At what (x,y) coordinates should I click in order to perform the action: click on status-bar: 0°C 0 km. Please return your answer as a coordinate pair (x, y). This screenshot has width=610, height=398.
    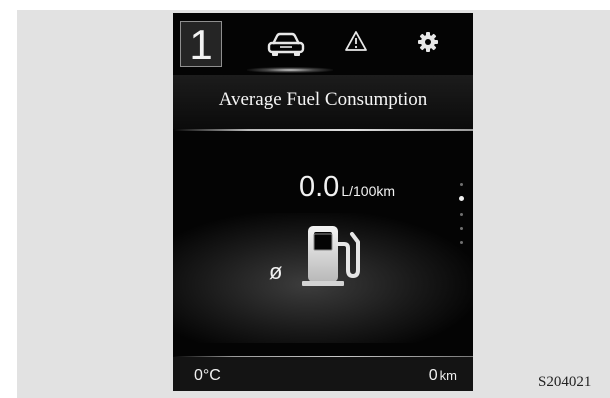
    Looking at the image, I should click on (323, 374).